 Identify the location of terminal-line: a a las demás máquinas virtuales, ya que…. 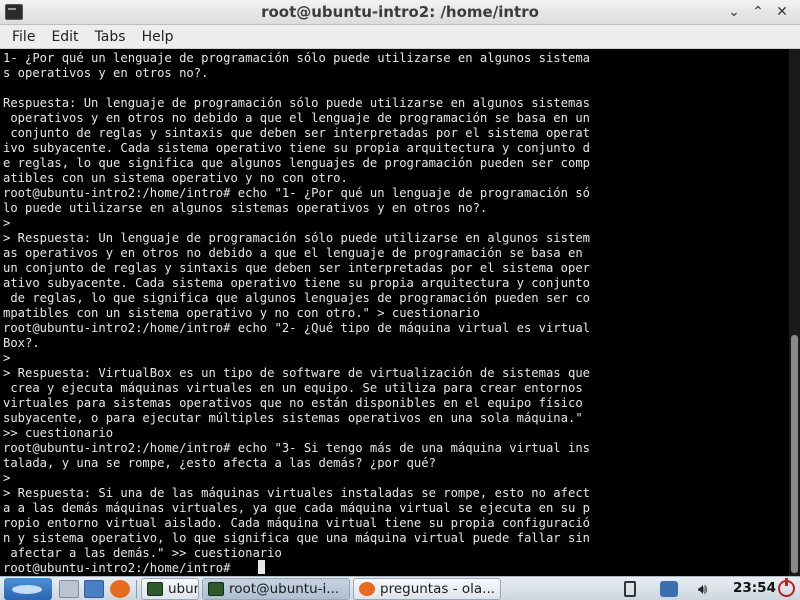
(296, 508).